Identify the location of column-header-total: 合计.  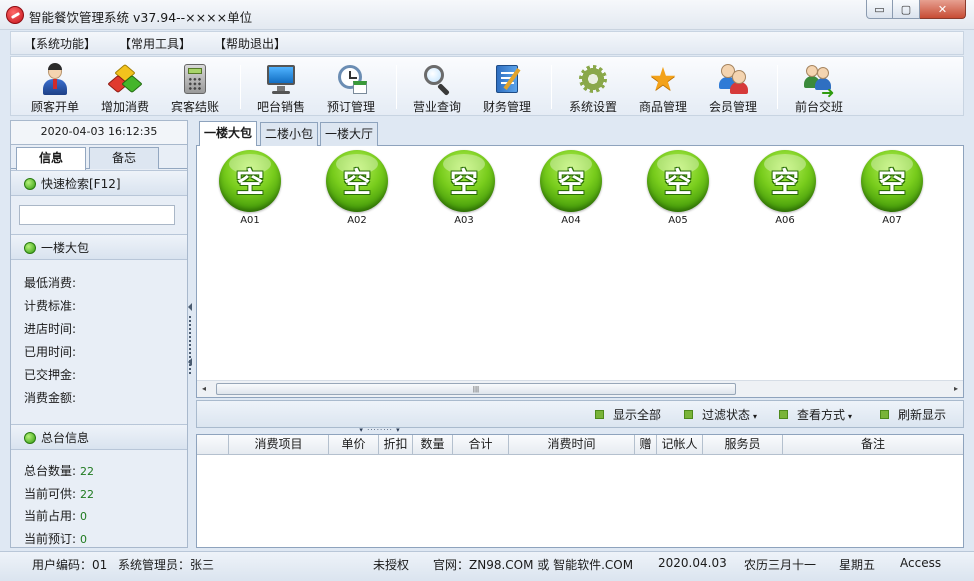
(481, 445).